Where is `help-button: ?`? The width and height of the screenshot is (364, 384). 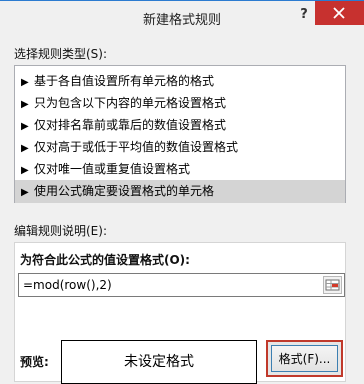 help-button: ? is located at coordinates (304, 16).